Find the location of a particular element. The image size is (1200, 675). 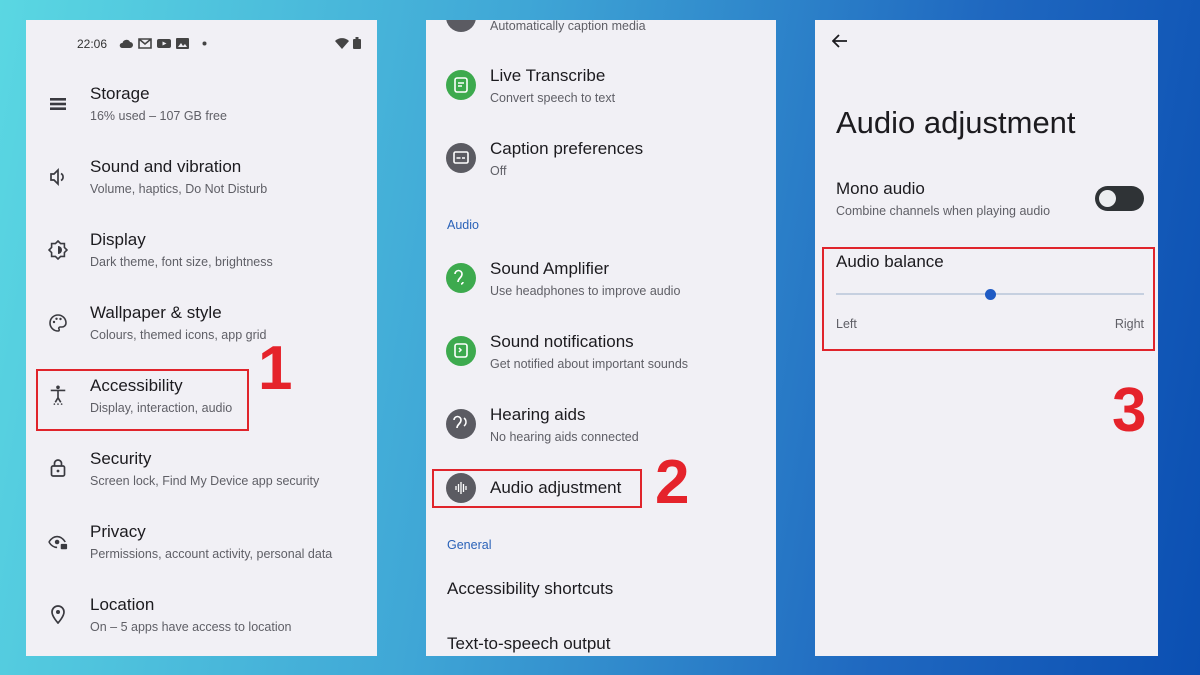

volume-icon is located at coordinates (57, 177).